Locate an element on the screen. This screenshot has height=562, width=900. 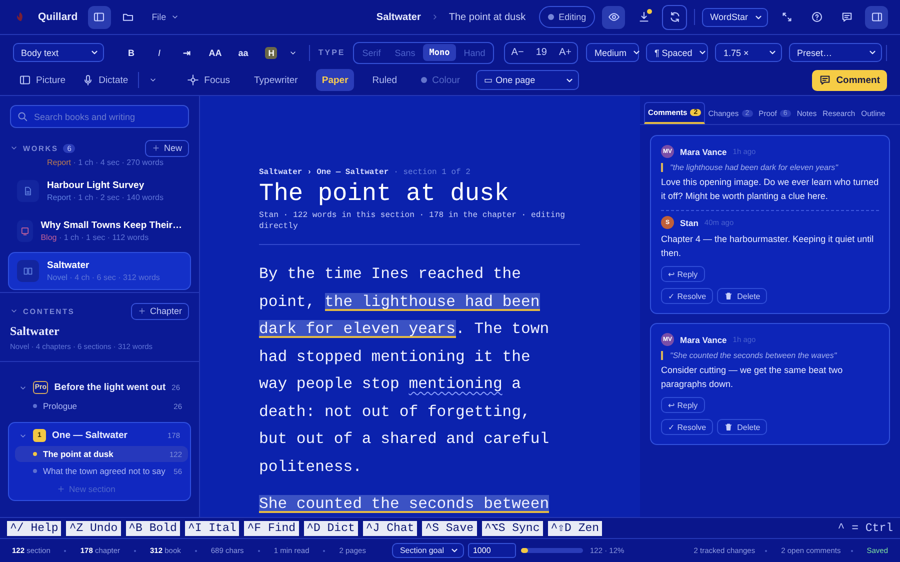
search-field: Search books and writing is located at coordinates (99, 116).